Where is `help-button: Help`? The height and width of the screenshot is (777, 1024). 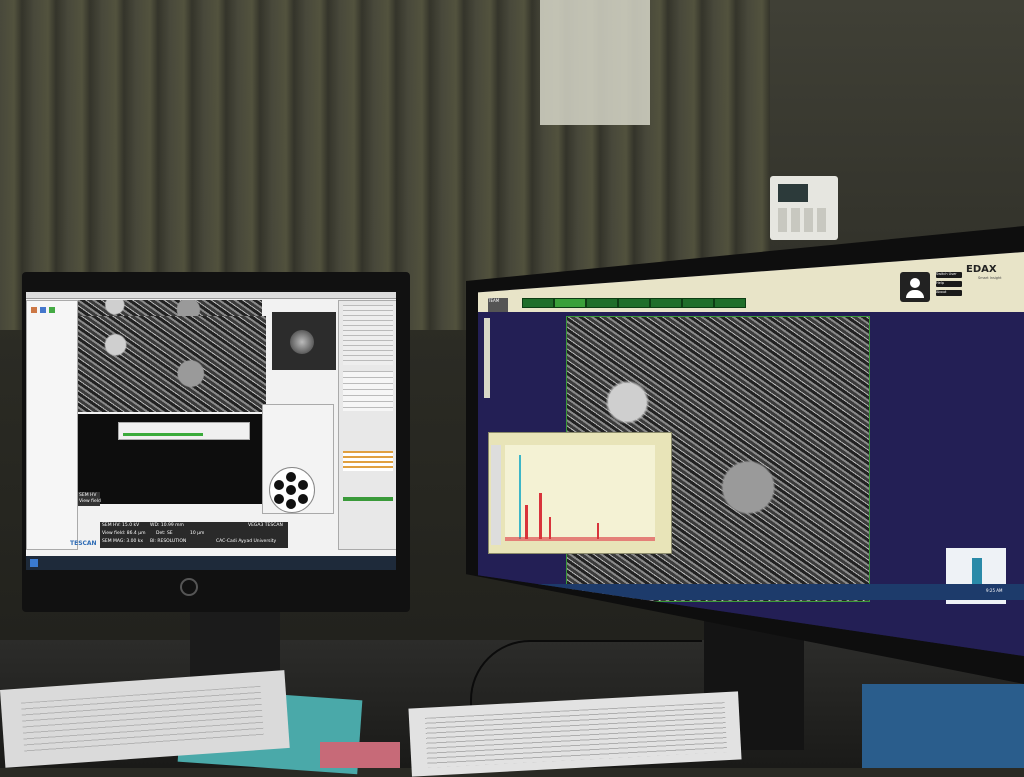 help-button: Help is located at coordinates (949, 284).